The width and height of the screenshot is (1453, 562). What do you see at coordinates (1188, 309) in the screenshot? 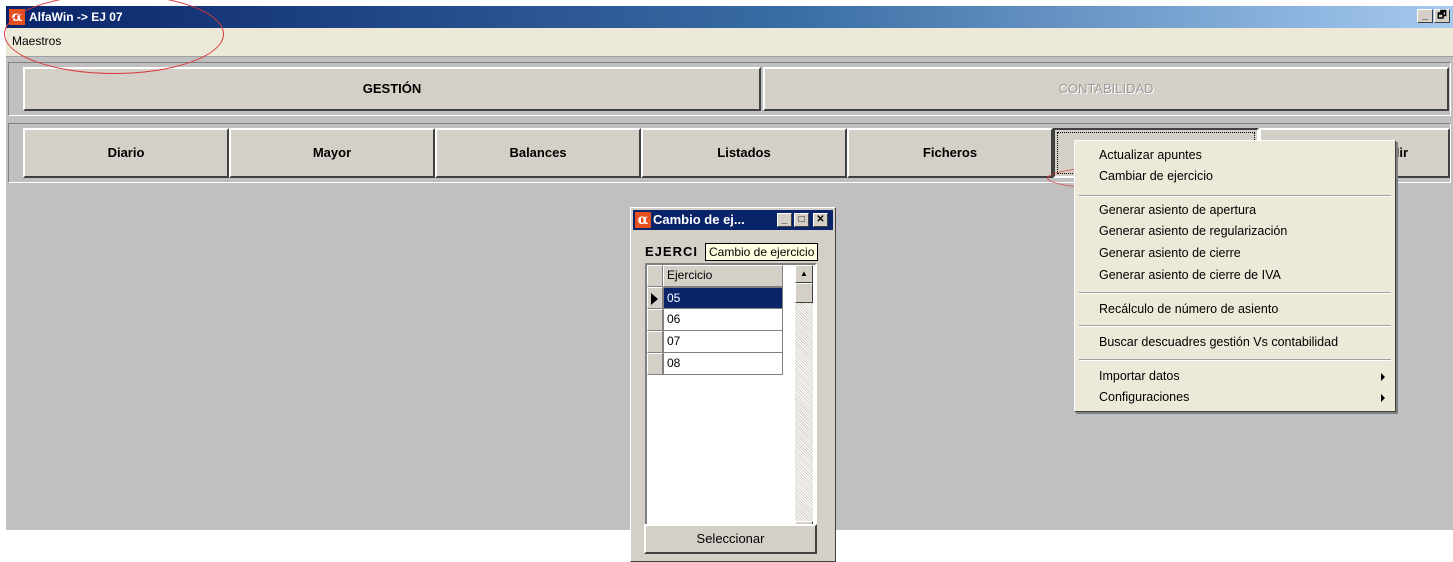
I see `menu-item-recalculo-asiento: Recálculo de número de asiento` at bounding box center [1188, 309].